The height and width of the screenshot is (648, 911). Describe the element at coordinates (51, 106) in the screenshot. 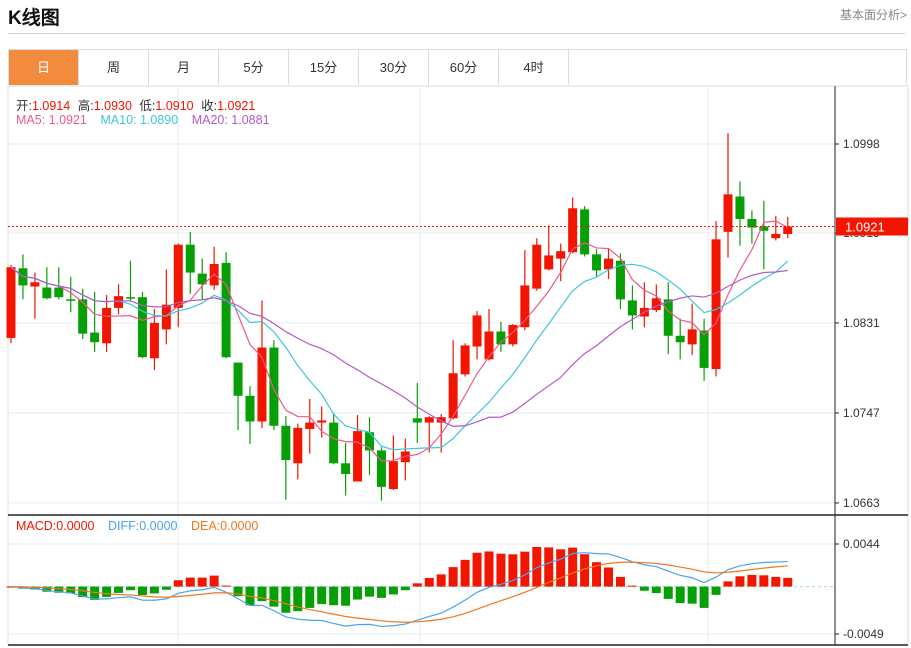

I see `open-value: 1.0914` at that location.